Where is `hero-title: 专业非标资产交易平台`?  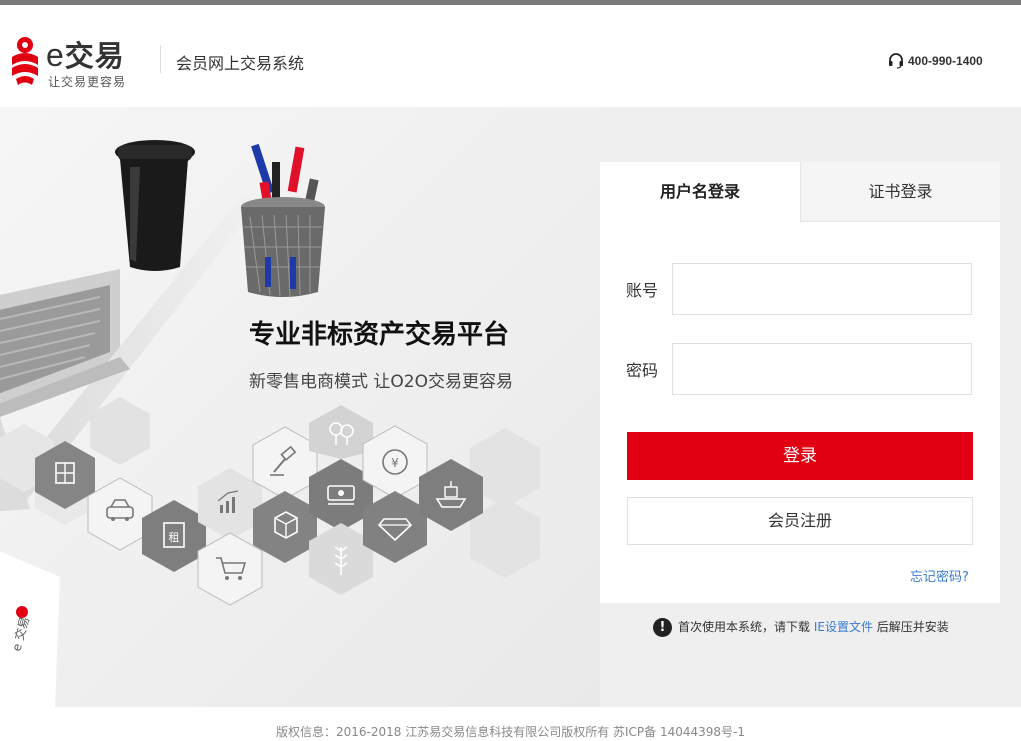
hero-title: 专业非标资产交易平台 is located at coordinates (379, 335).